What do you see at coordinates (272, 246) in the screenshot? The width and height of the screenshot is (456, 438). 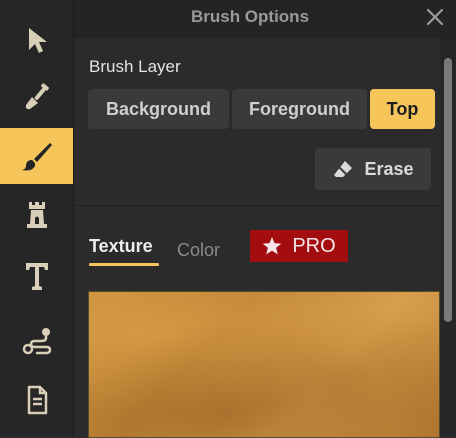 I see `star-icon` at bounding box center [272, 246].